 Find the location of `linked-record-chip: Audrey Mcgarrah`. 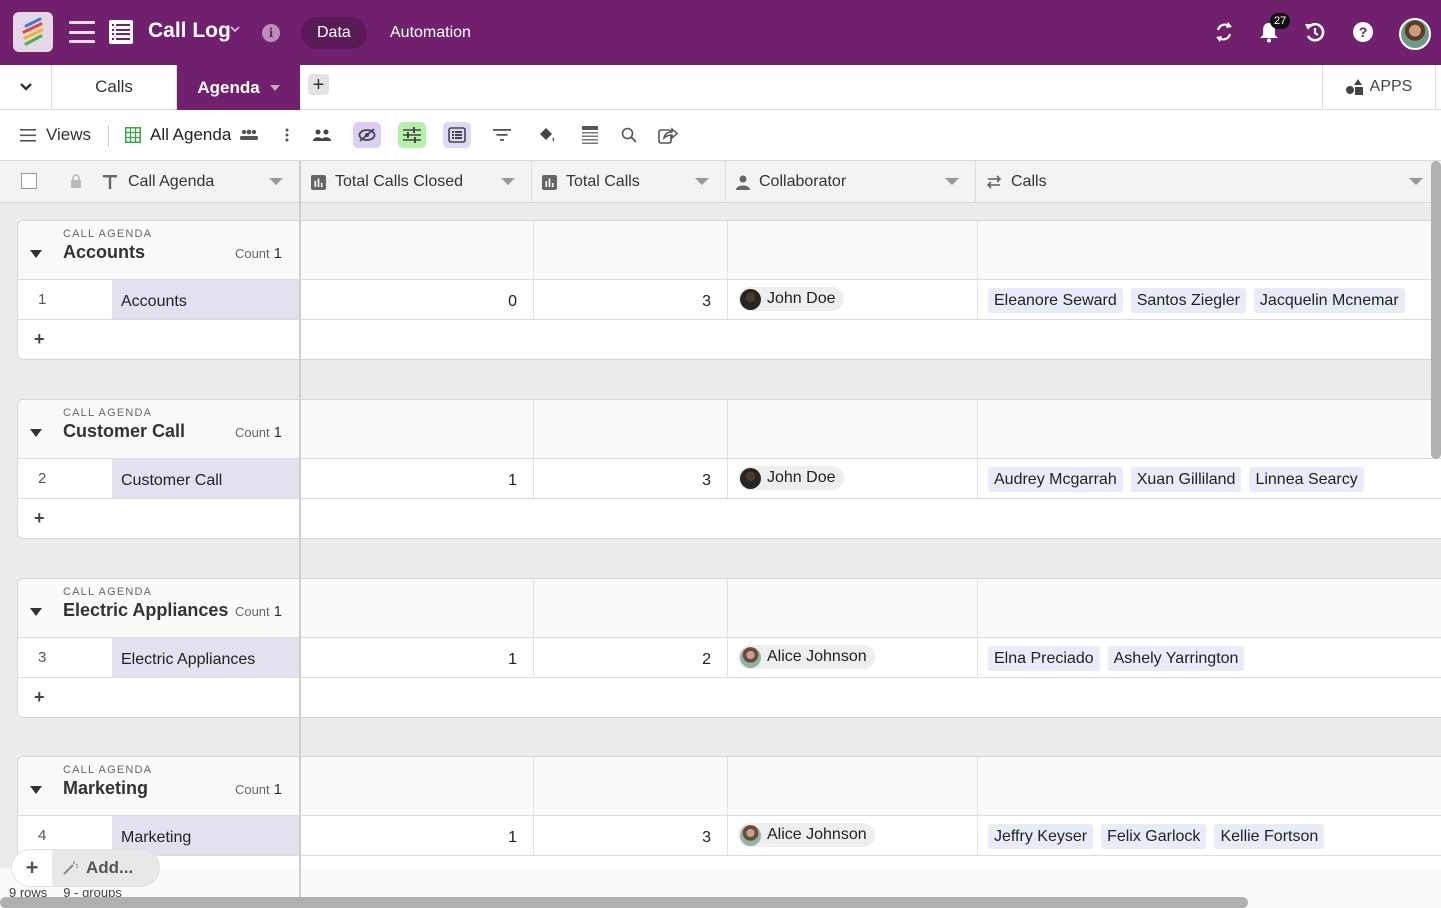

linked-record-chip: Audrey Mcgarrah is located at coordinates (1055, 479).